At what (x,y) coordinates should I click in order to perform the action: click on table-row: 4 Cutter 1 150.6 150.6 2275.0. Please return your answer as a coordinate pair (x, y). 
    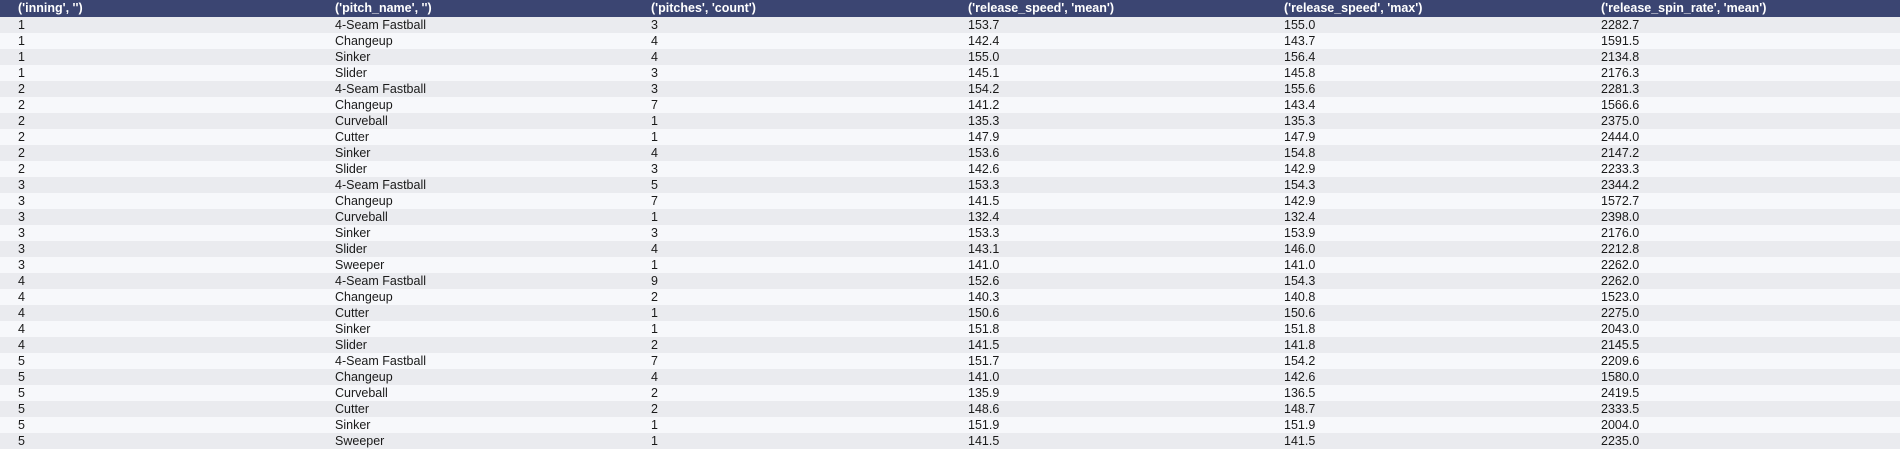
    Looking at the image, I should click on (950, 313).